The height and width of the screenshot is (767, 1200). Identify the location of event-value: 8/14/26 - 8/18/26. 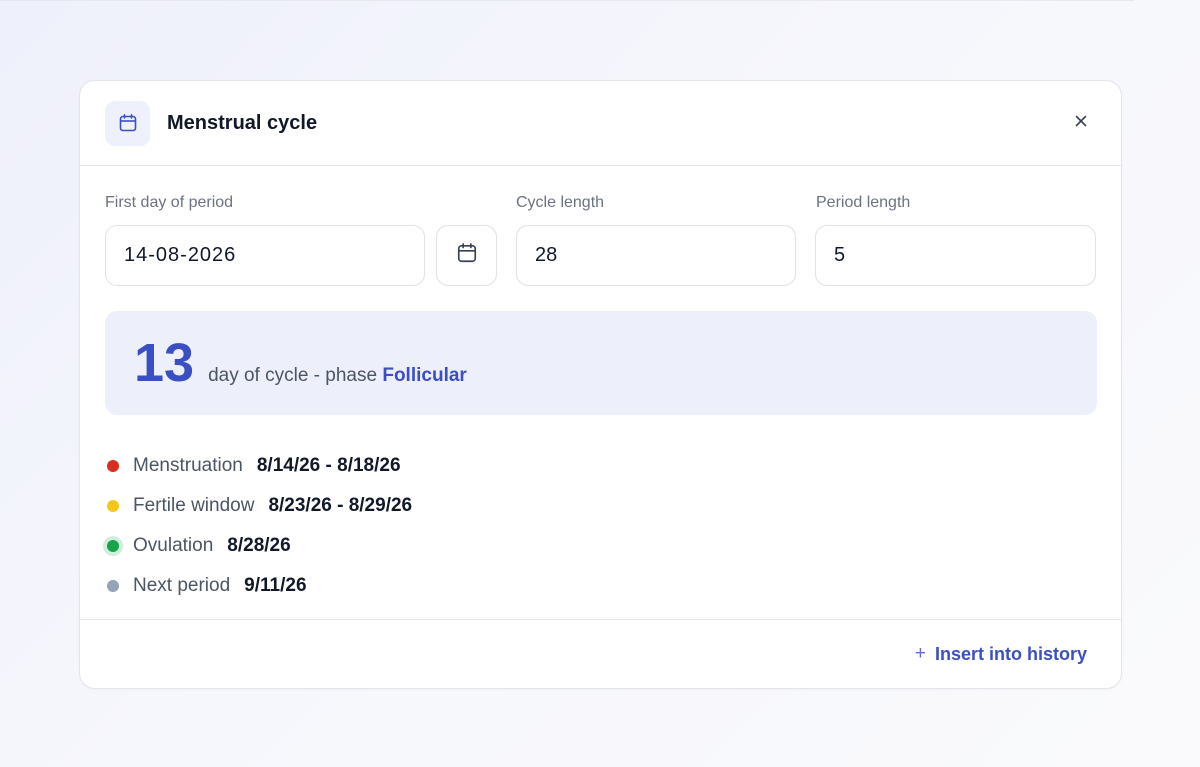
(328, 465).